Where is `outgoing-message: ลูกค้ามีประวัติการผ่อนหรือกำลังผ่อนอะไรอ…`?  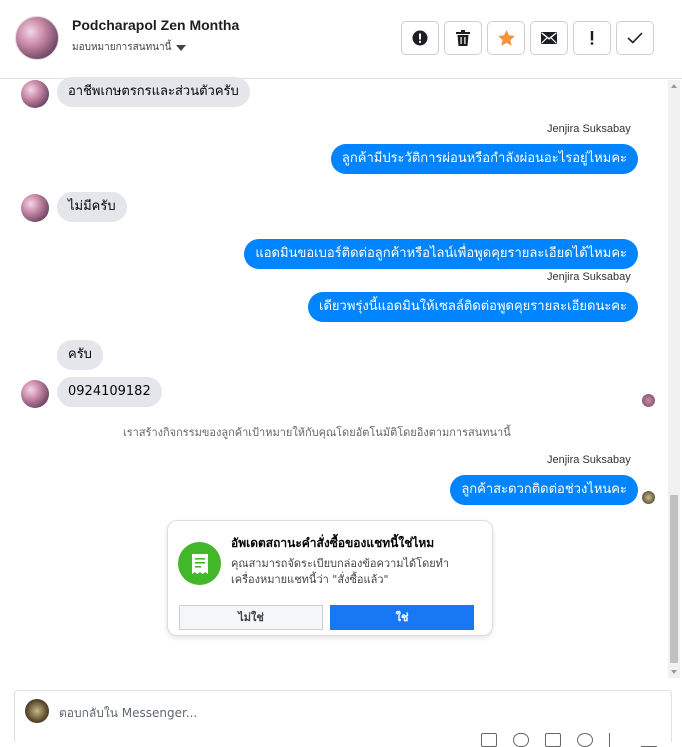
outgoing-message: ลูกค้ามีประวัติการผ่อนหรือกำลังผ่อนอะไรอ… is located at coordinates (484, 159).